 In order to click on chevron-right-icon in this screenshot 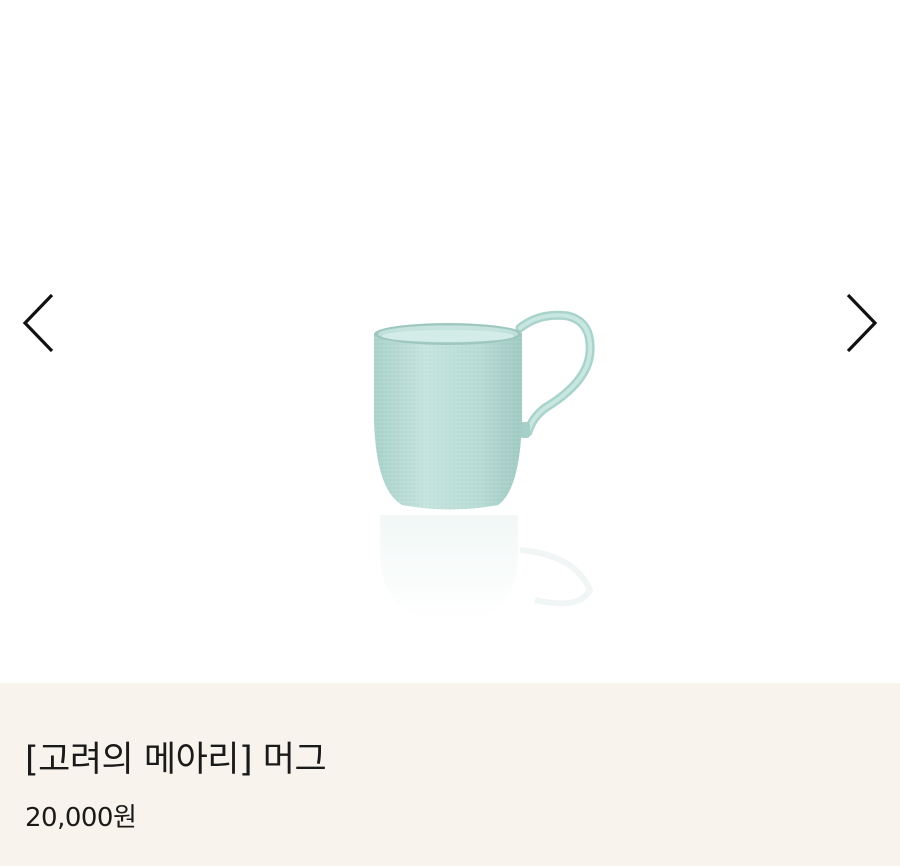, I will do `click(862, 323)`.